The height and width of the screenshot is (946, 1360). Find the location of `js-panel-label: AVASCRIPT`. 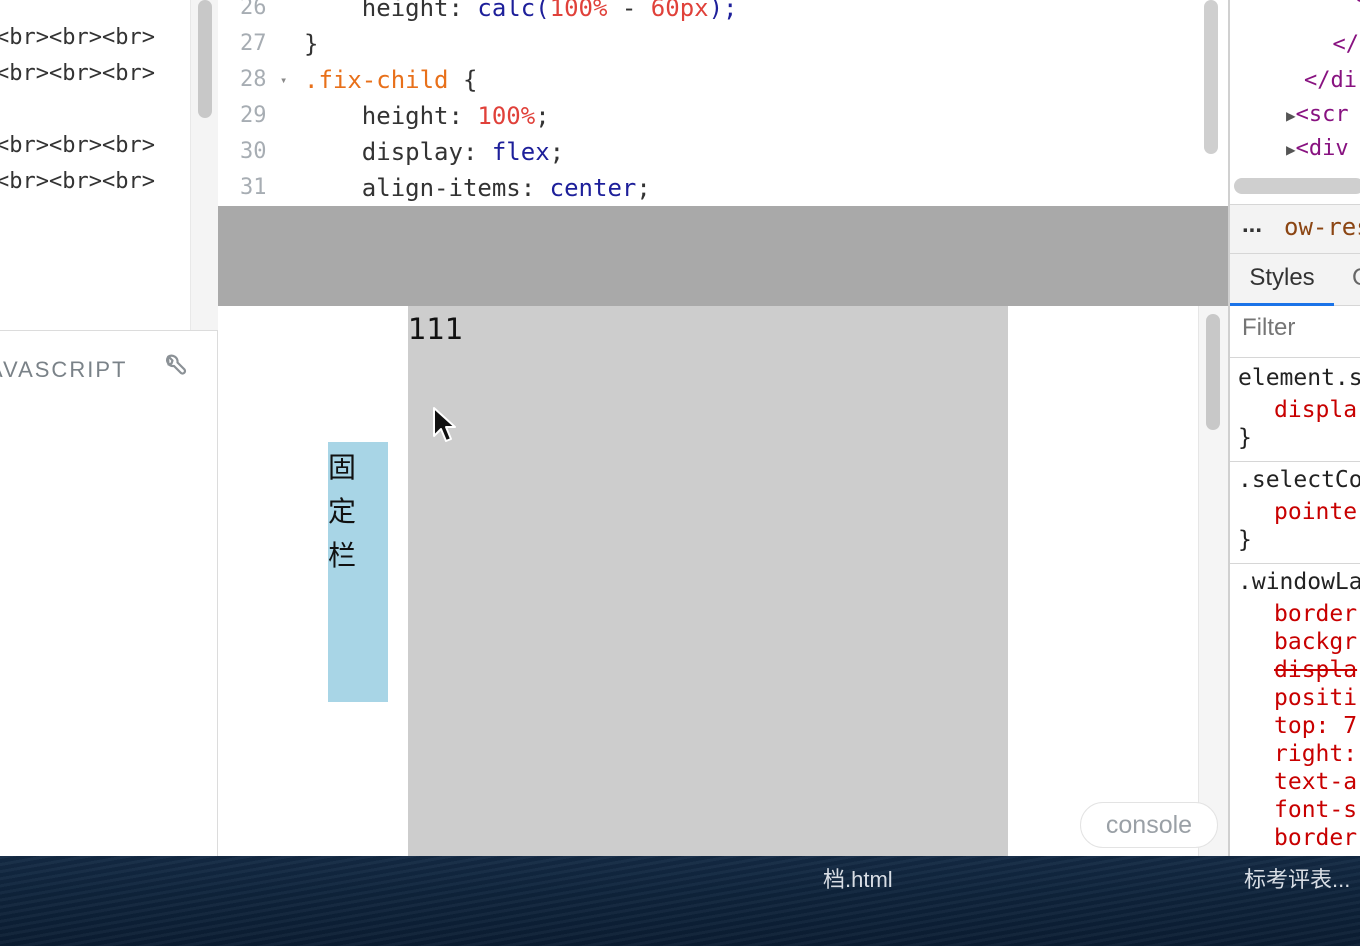

js-panel-label: AVASCRIPT is located at coordinates (64, 369).